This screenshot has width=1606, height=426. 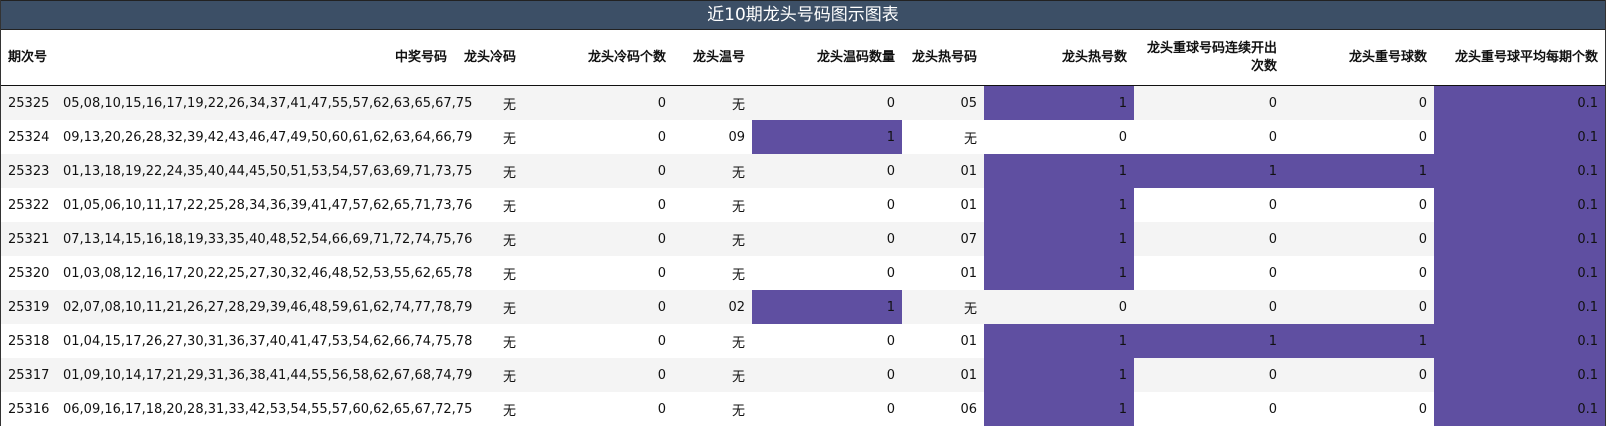 What do you see at coordinates (712, 58) in the screenshot?
I see `header-warm: 龙头温号` at bounding box center [712, 58].